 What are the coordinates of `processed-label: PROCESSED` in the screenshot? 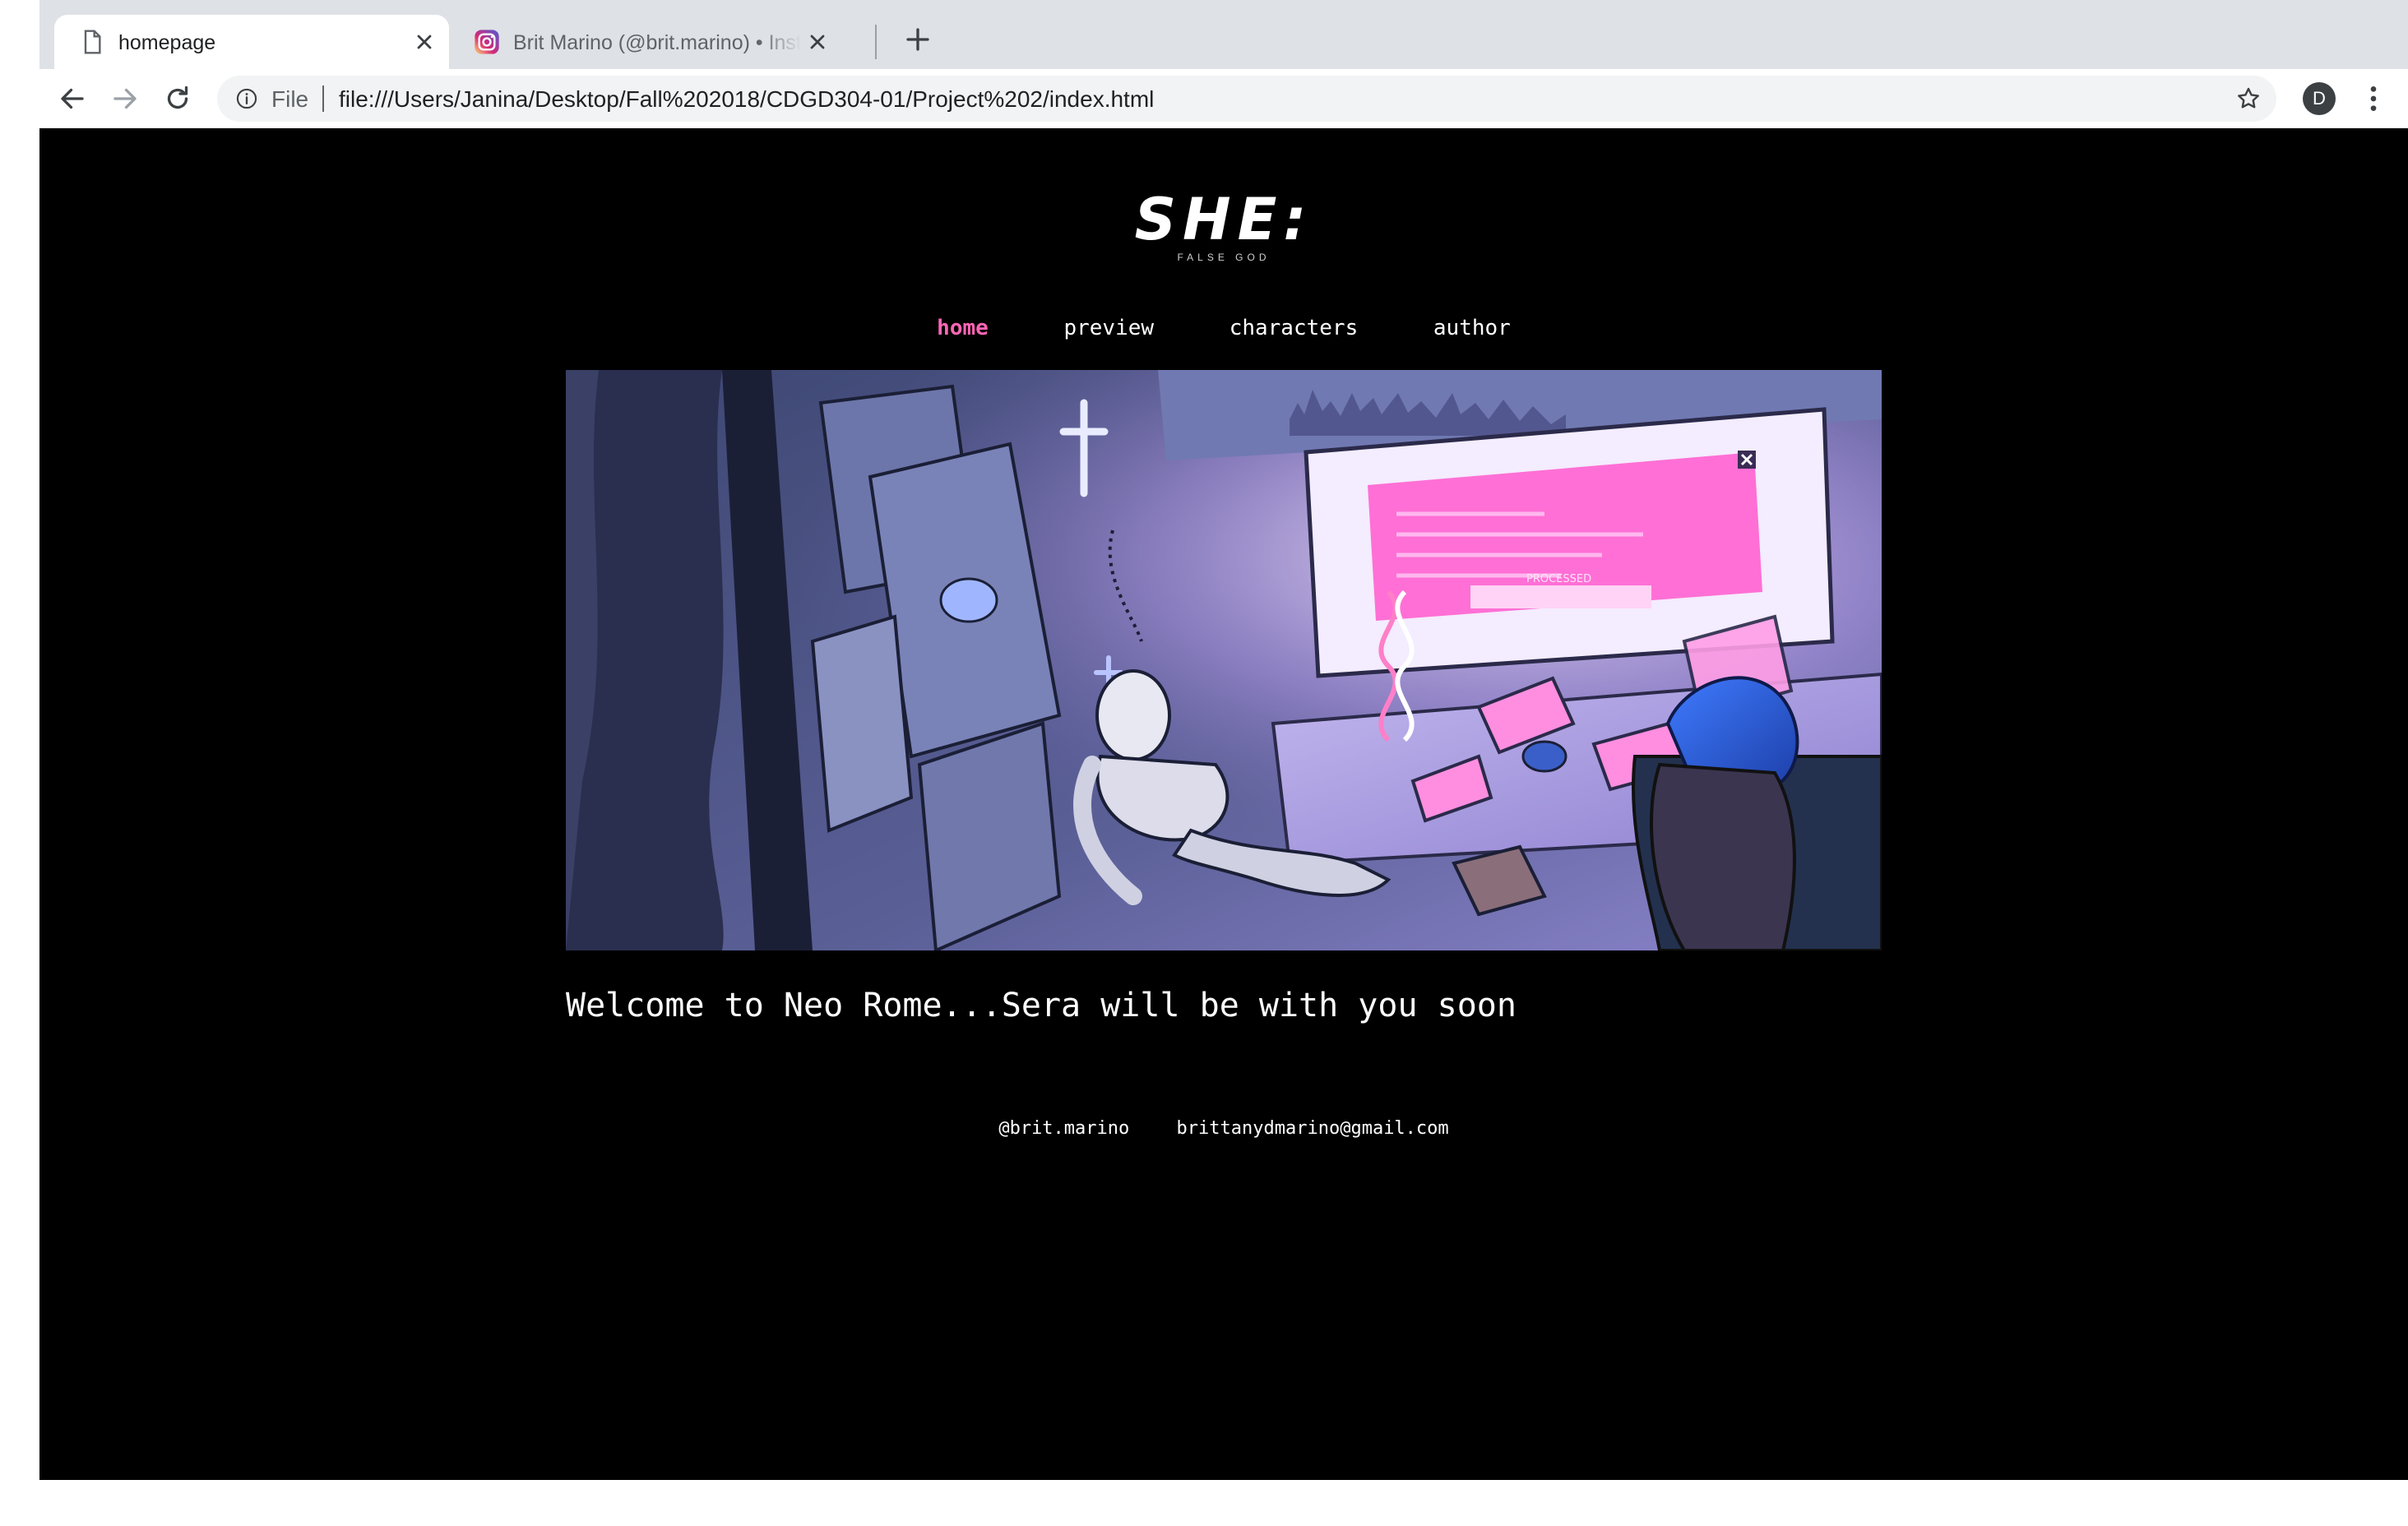 It's located at (1558, 579).